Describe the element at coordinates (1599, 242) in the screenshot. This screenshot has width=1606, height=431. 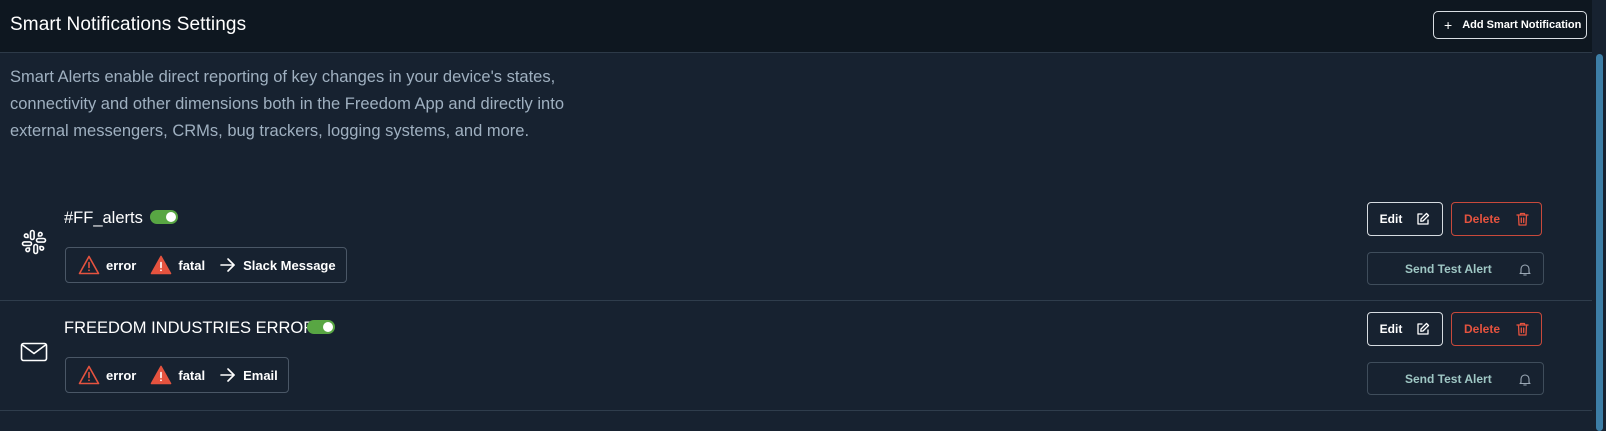
I see `scrollbar-thumb` at that location.